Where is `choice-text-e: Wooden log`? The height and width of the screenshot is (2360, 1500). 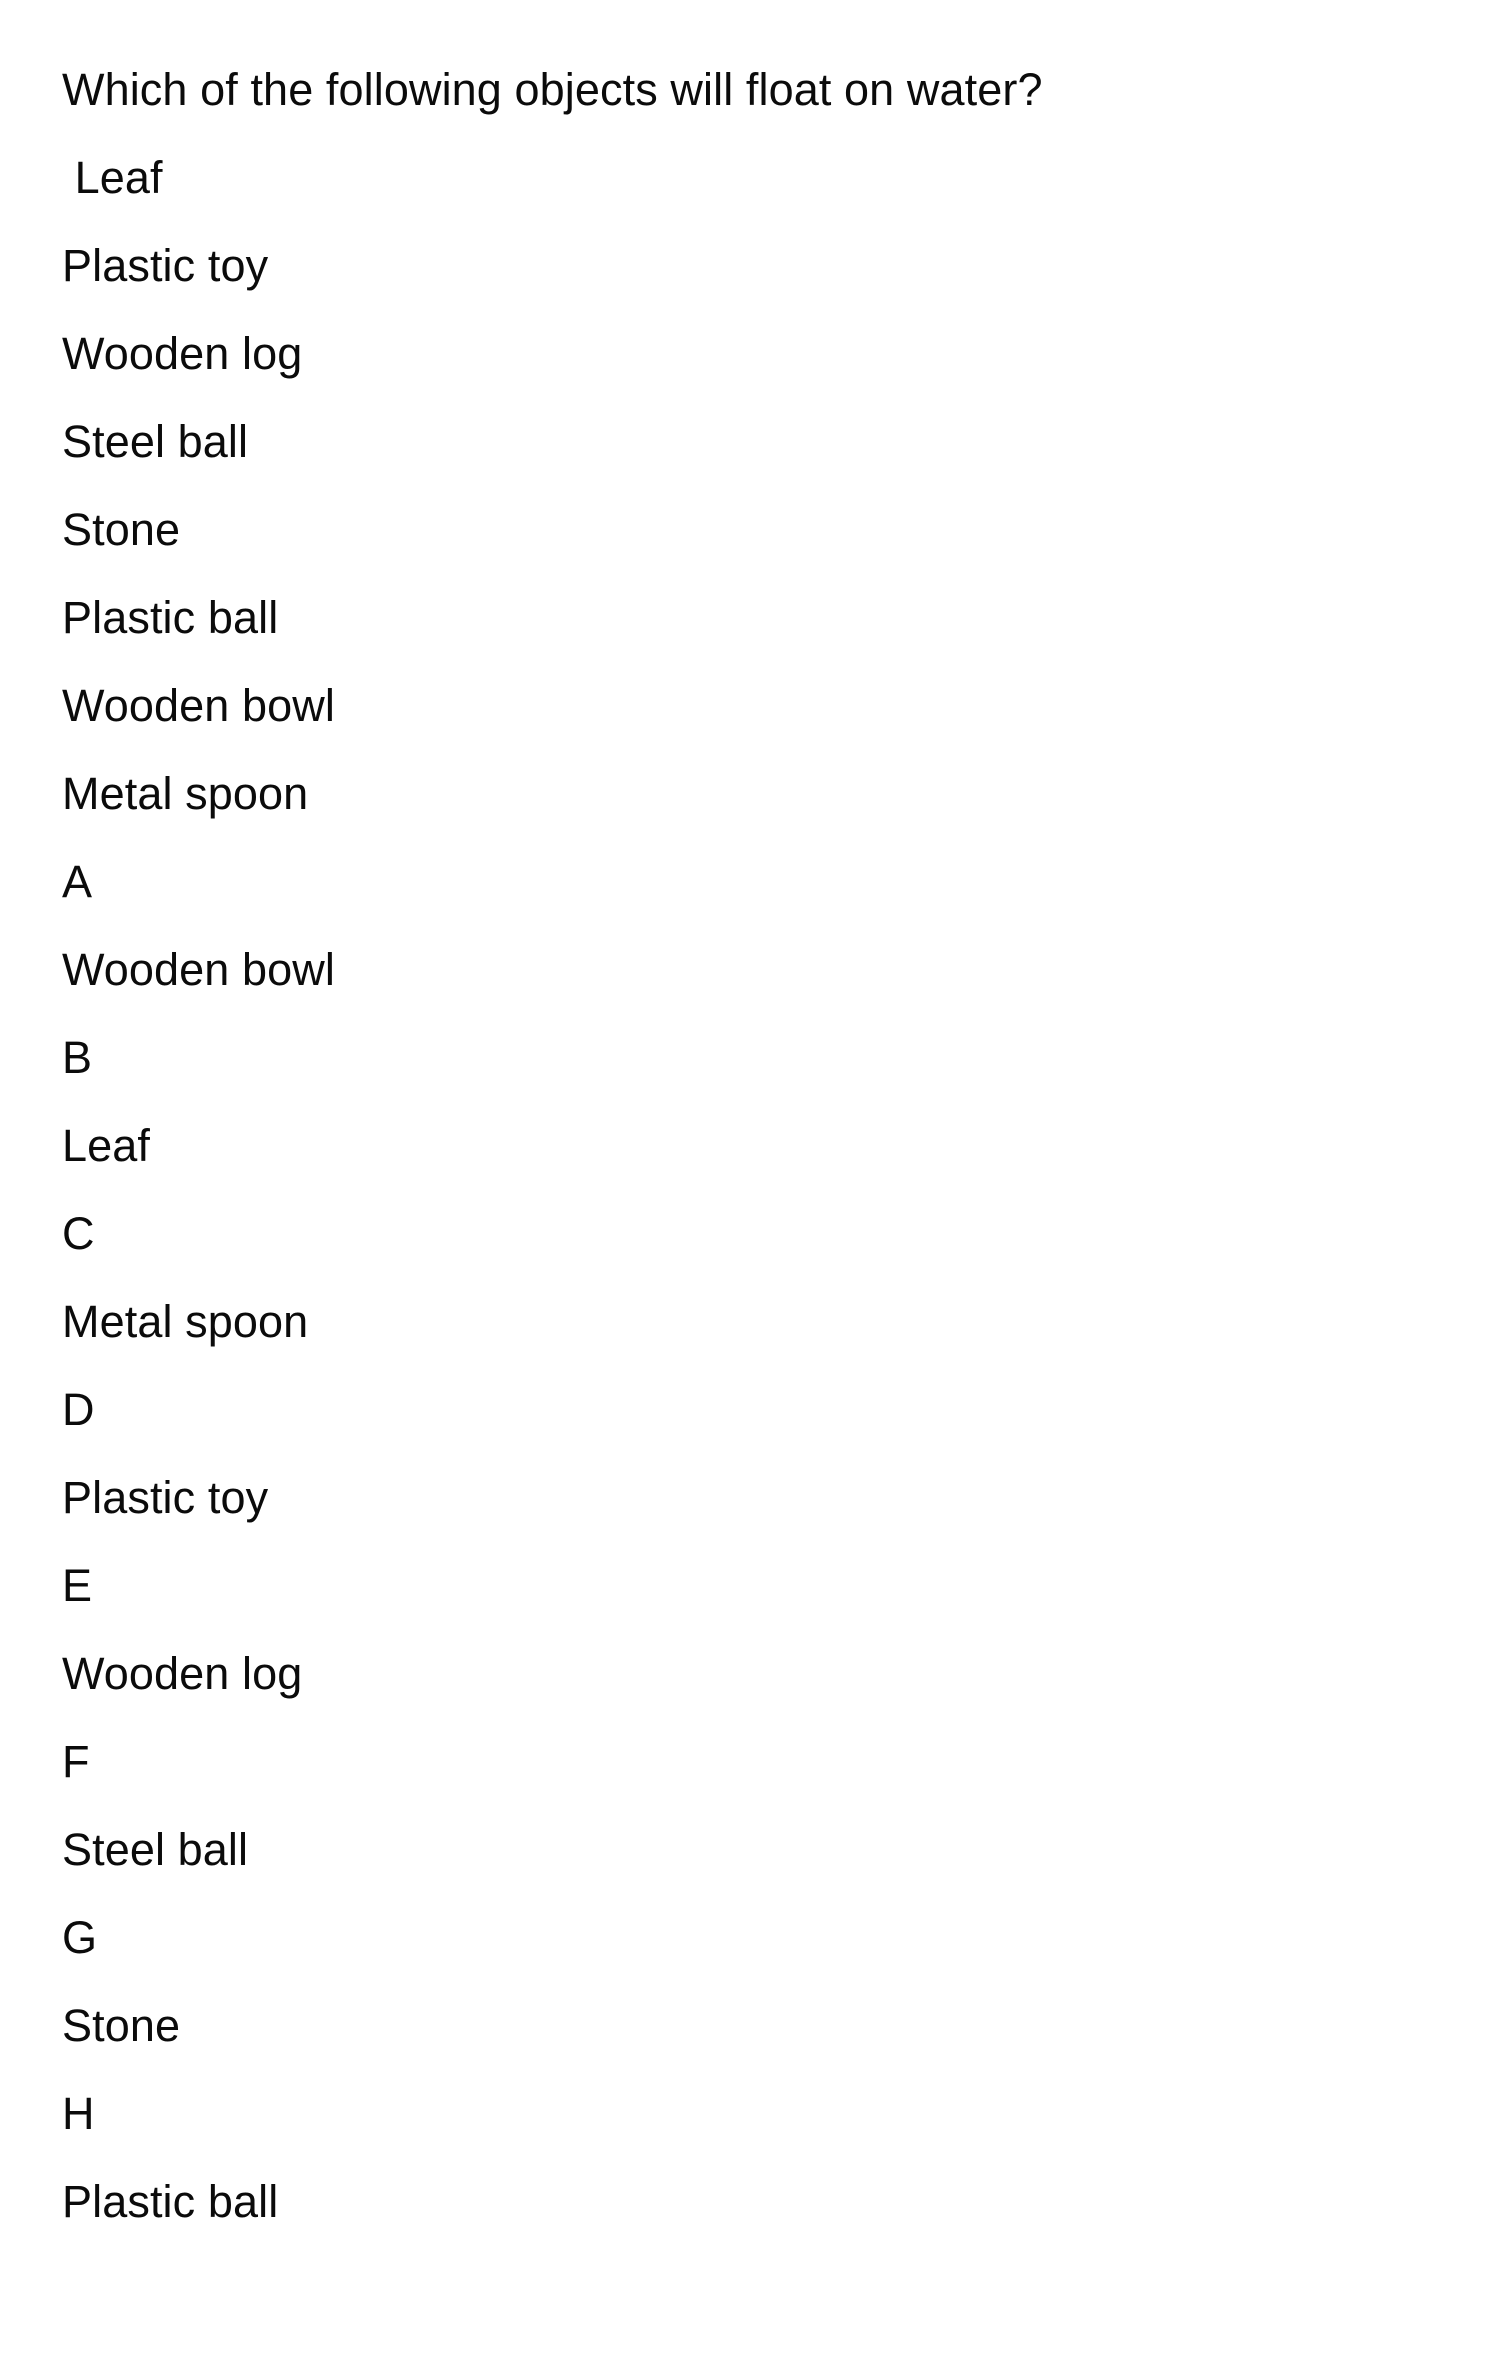 choice-text-e: Wooden log is located at coordinates (762, 1674).